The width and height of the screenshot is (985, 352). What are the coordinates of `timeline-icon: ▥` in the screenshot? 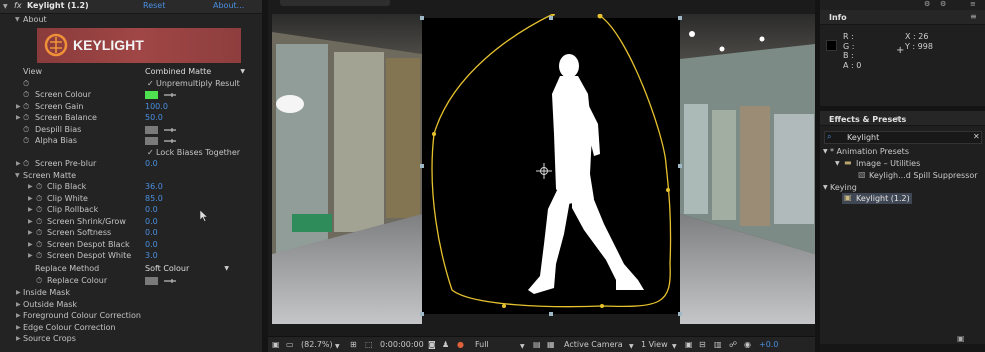 It's located at (718, 345).